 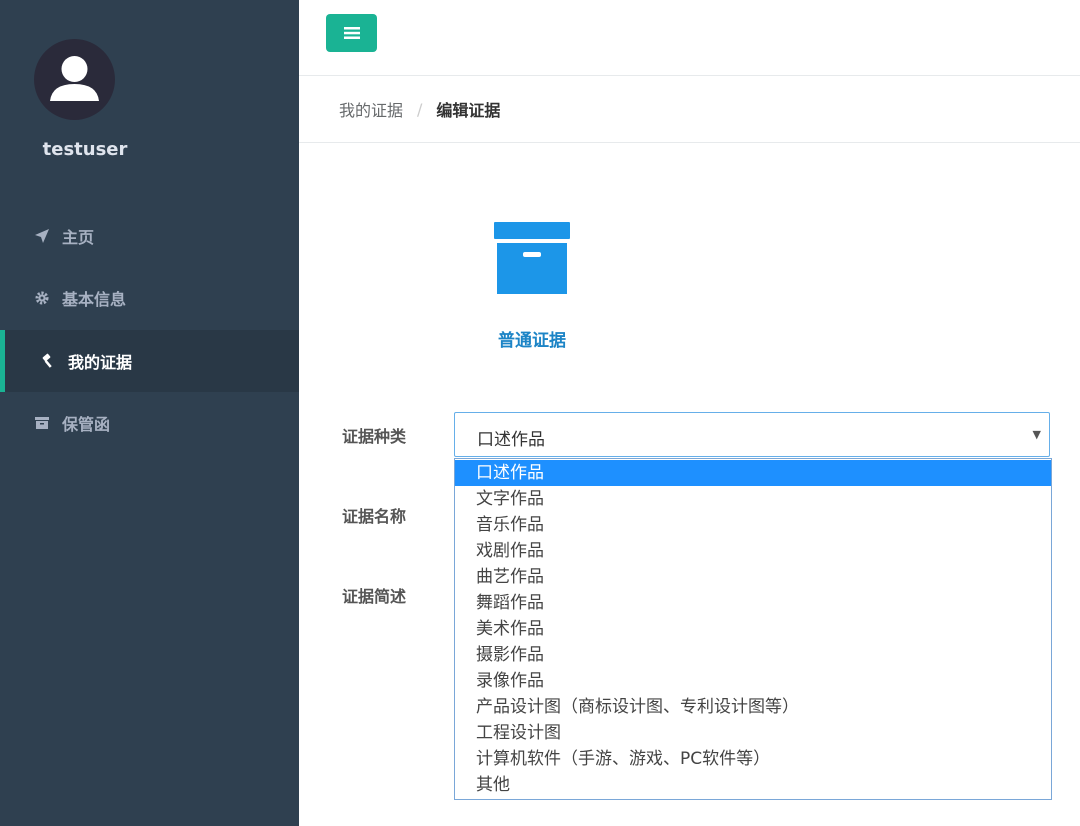 What do you see at coordinates (532, 338) in the screenshot?
I see `evidence-type-card-label: 普通证据` at bounding box center [532, 338].